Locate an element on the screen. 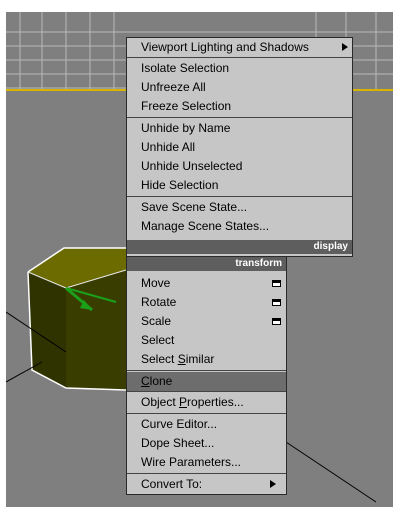 Image resolution: width=393 pixels, height=507 pixels. menu-item-label: Rotate is located at coordinates (159, 302).